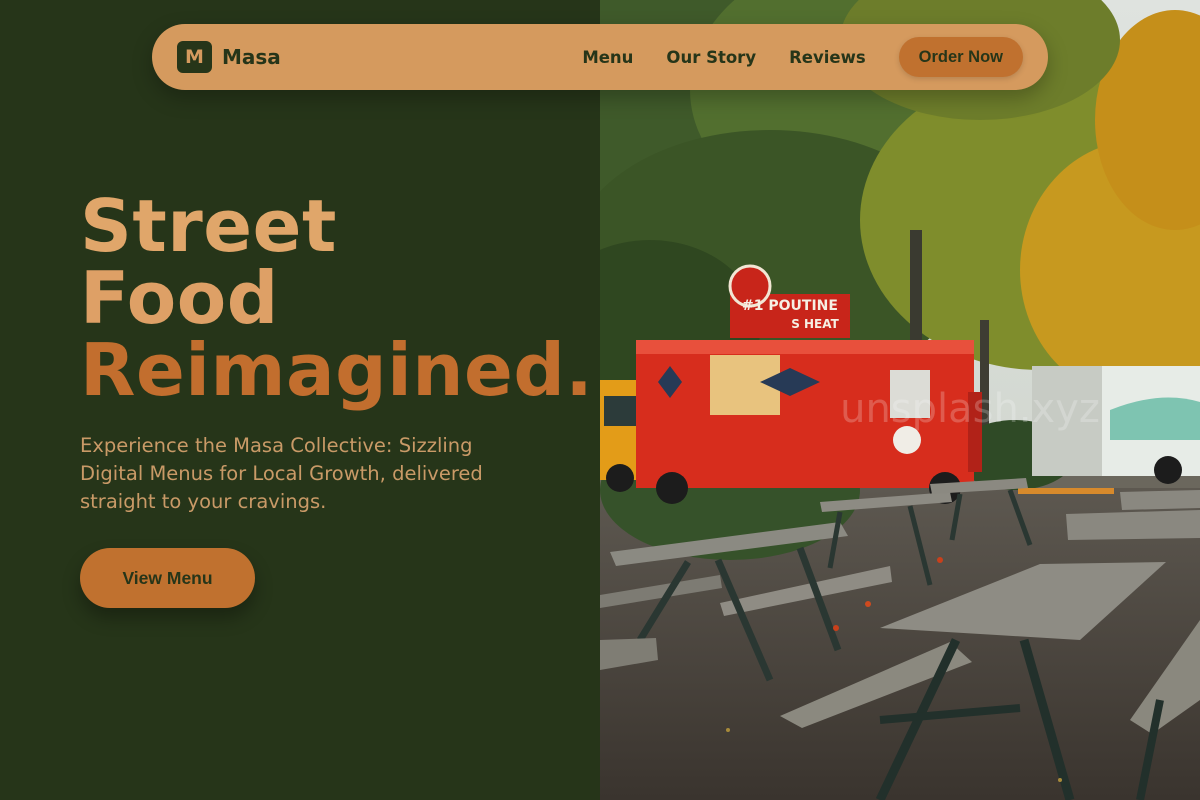 The height and width of the screenshot is (800, 1200). I want to click on brand: M Masa, so click(229, 57).